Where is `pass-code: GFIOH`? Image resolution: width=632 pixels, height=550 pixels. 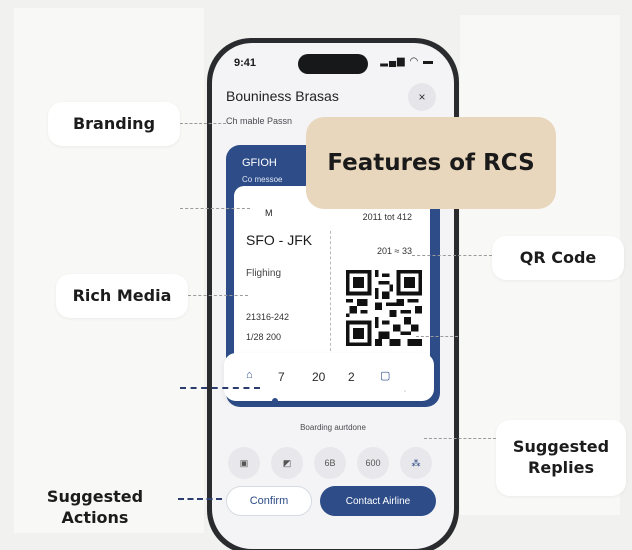
pass-code: GFIOH is located at coordinates (259, 163).